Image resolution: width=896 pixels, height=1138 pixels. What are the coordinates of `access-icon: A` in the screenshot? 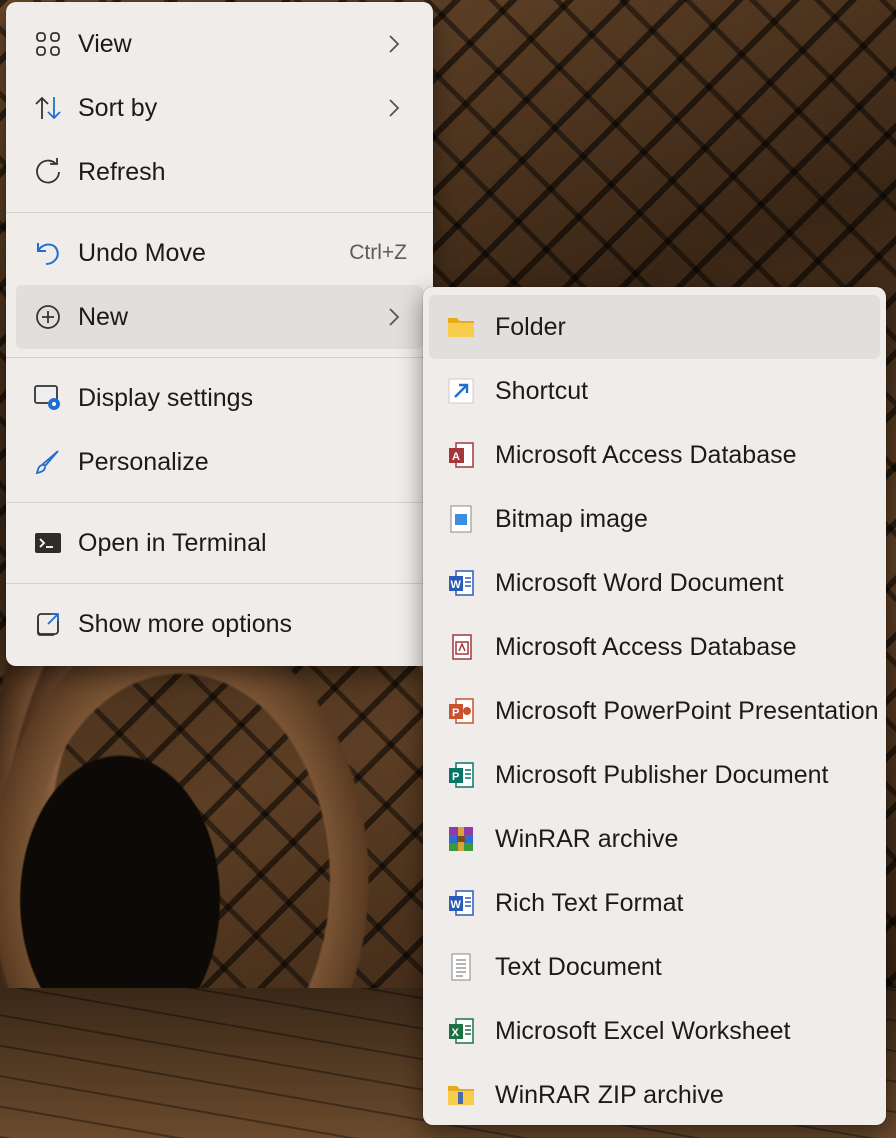 It's located at (461, 455).